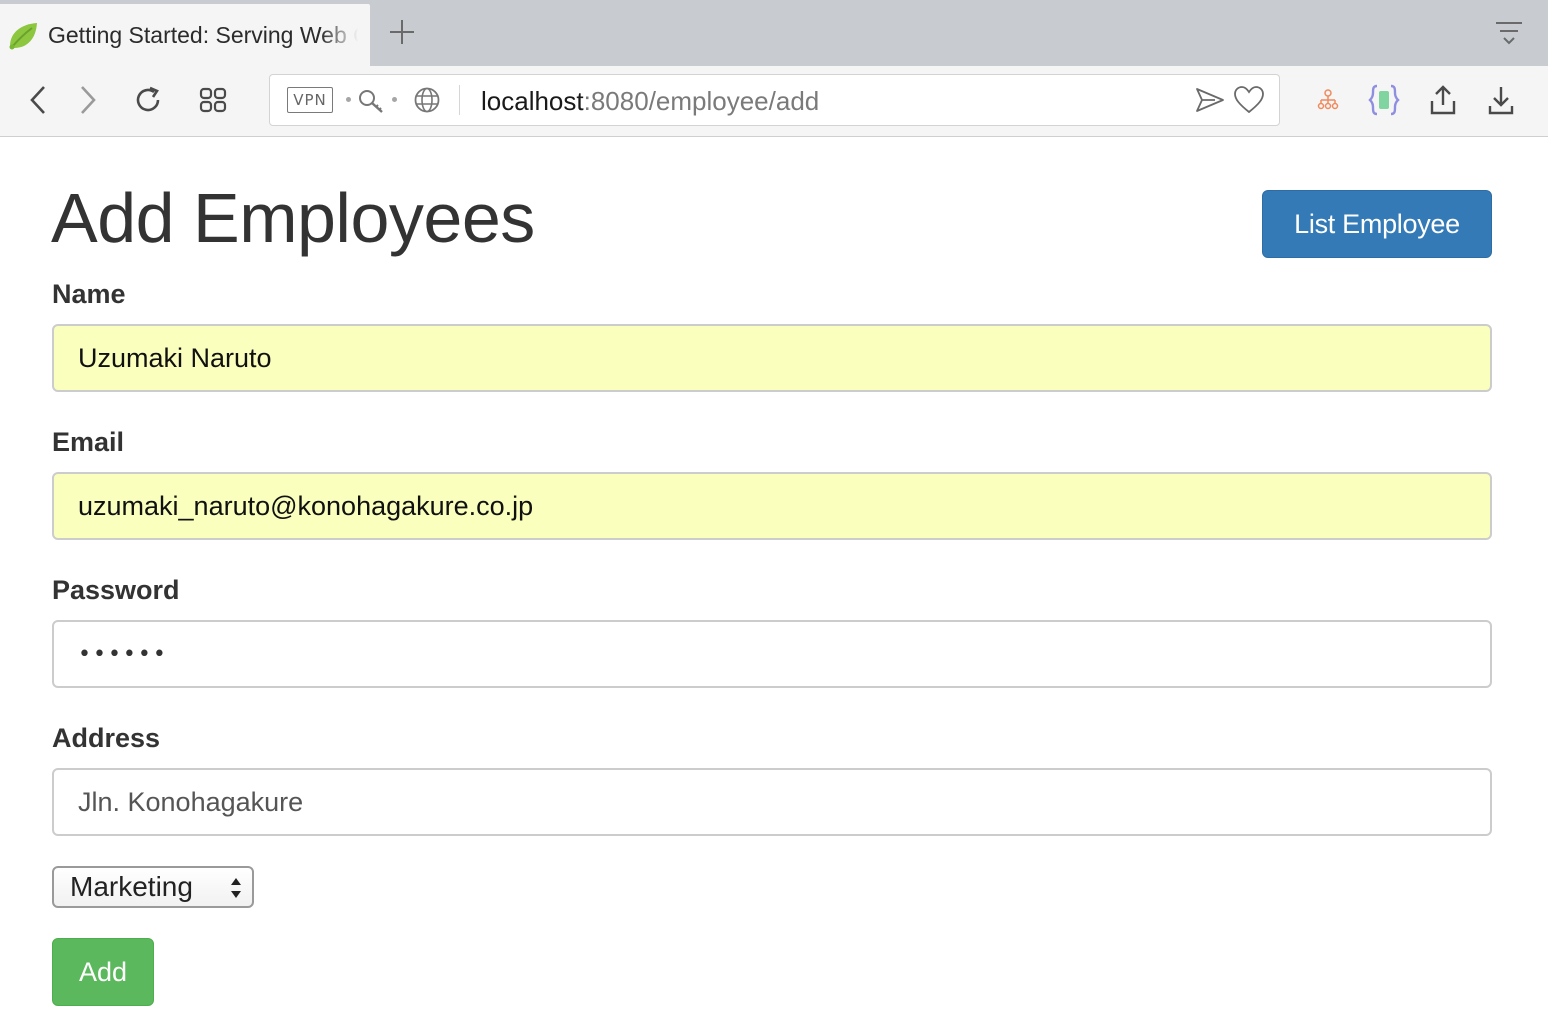 Image resolution: width=1548 pixels, height=1030 pixels. I want to click on tab-title: Getting Started: Serving Web Content, so click(203, 34).